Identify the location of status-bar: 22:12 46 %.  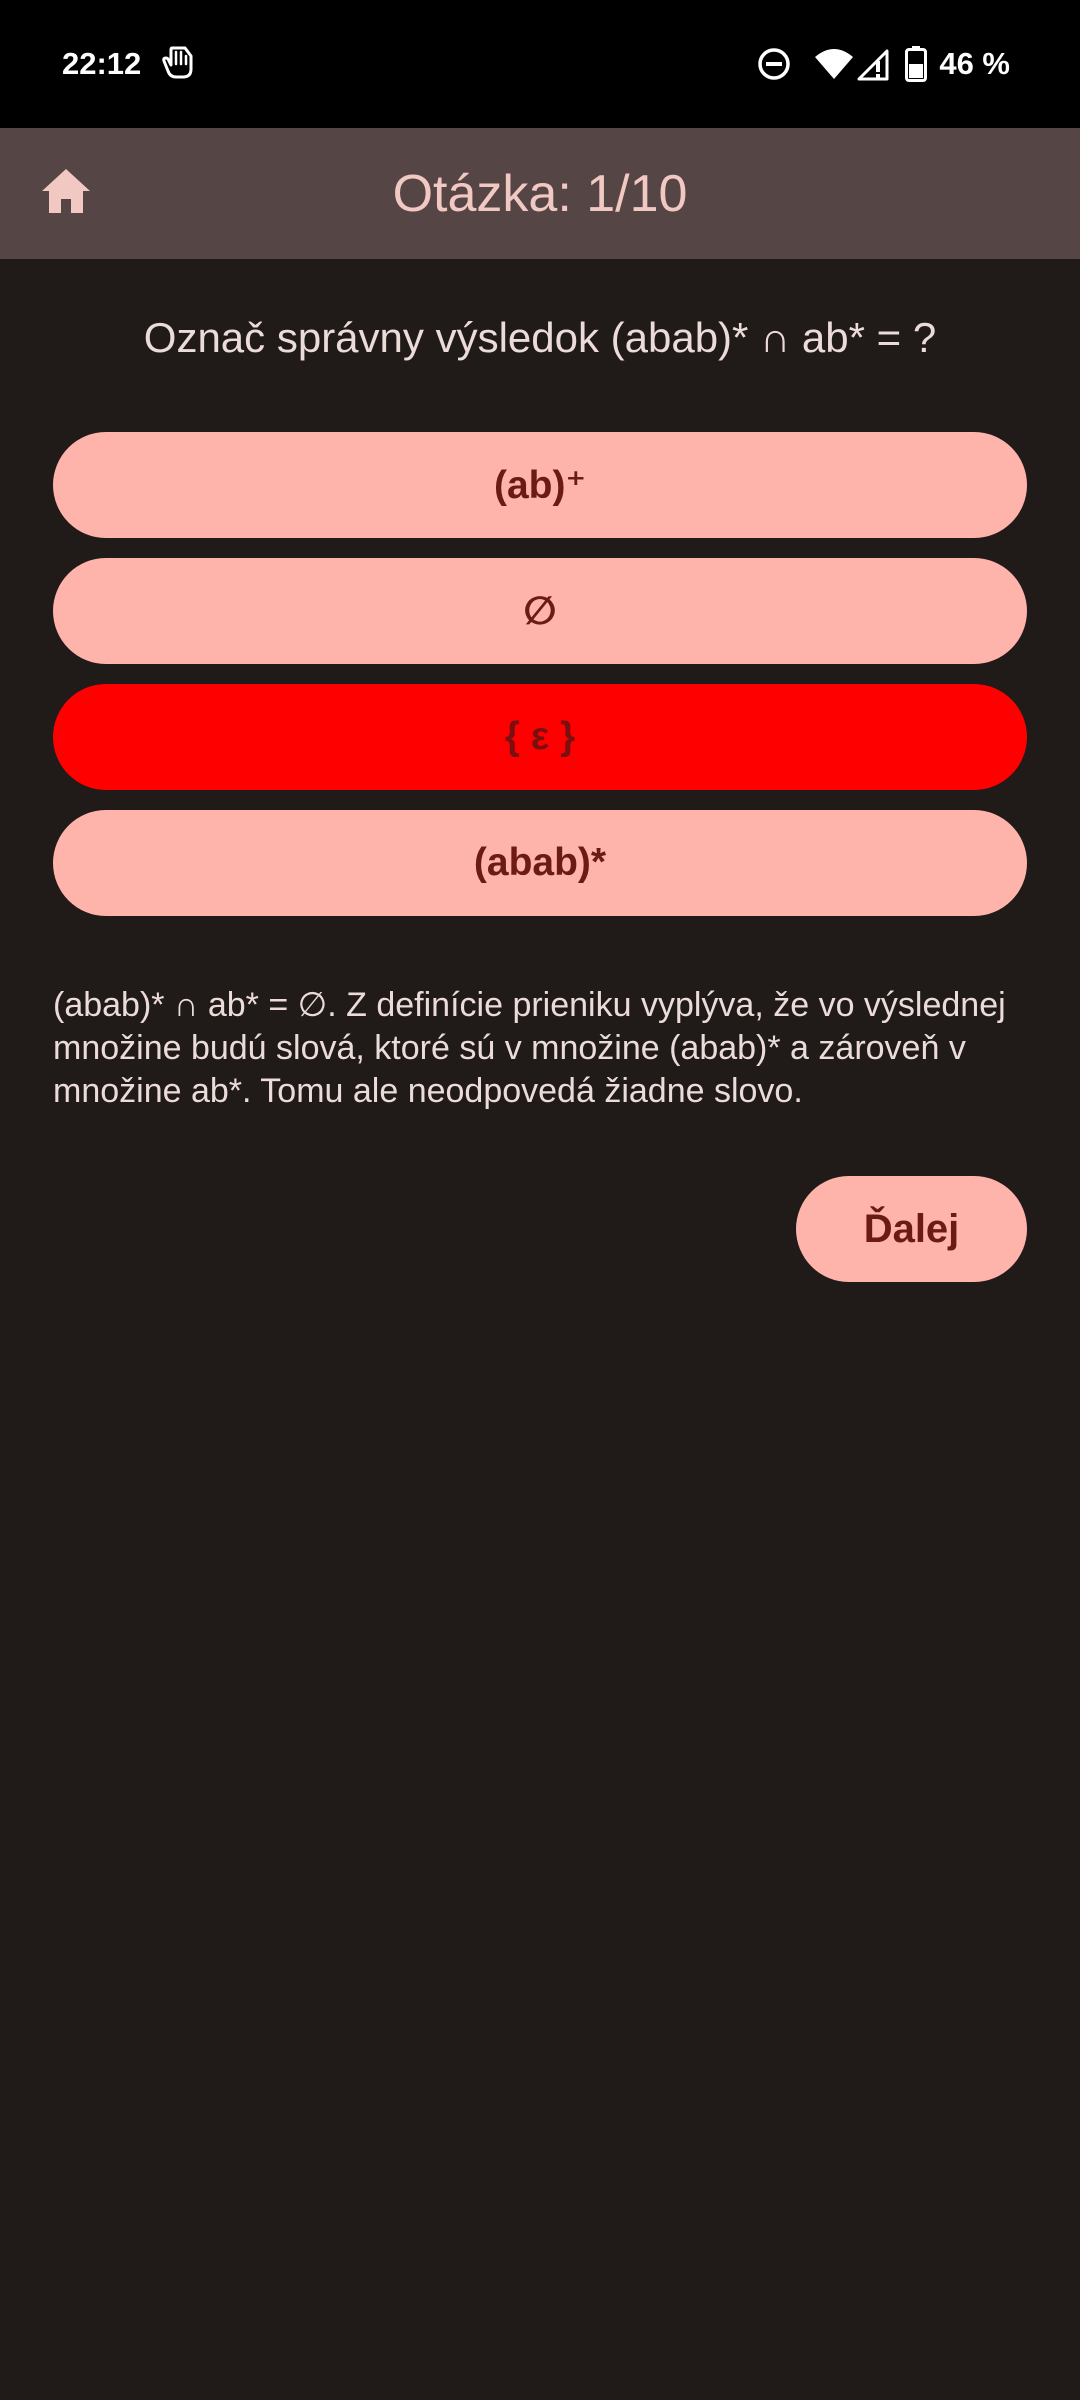
(540, 64).